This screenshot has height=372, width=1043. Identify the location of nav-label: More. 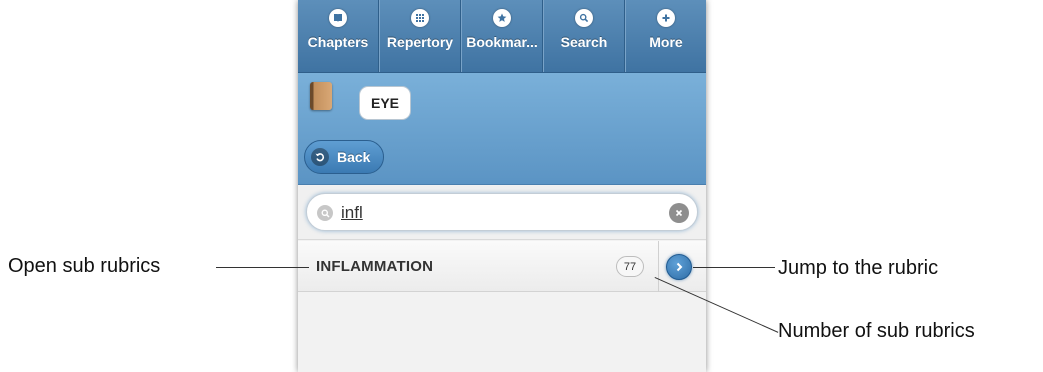
(666, 42).